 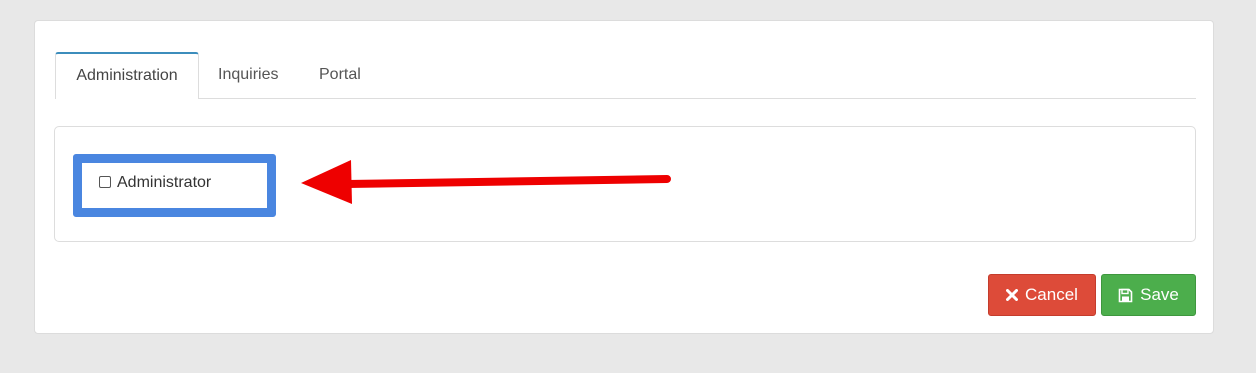 I want to click on cancel-button: Cancel, so click(x=1042, y=295).